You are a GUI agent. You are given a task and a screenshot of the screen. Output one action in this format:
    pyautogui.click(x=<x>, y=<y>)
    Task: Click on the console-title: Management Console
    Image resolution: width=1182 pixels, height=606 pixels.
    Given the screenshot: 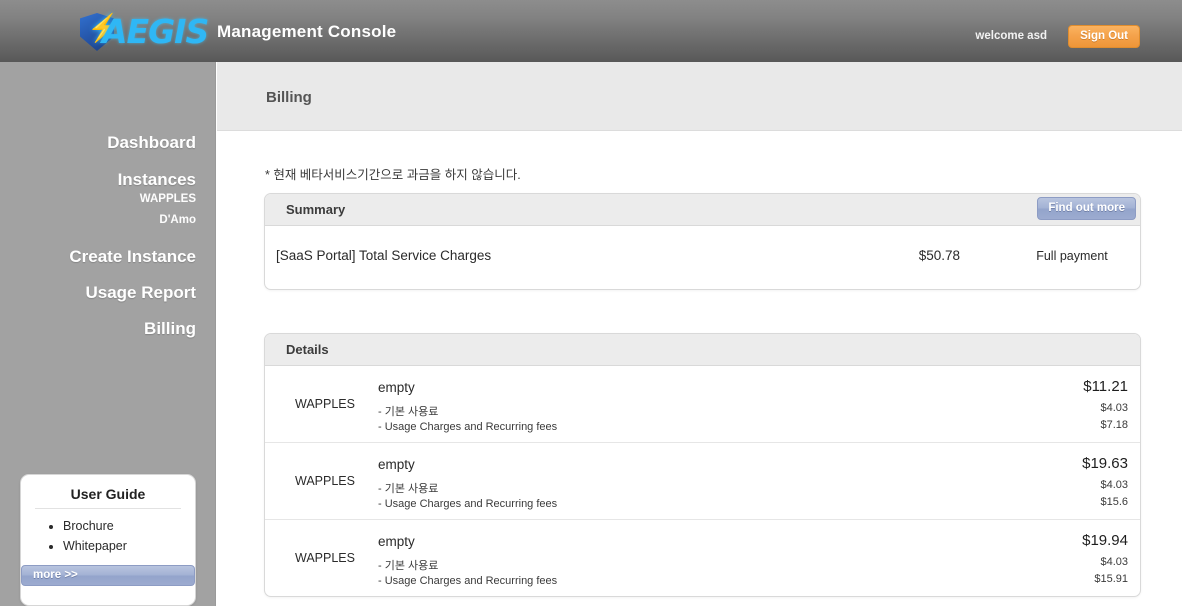 What is the action you would take?
    pyautogui.click(x=307, y=31)
    